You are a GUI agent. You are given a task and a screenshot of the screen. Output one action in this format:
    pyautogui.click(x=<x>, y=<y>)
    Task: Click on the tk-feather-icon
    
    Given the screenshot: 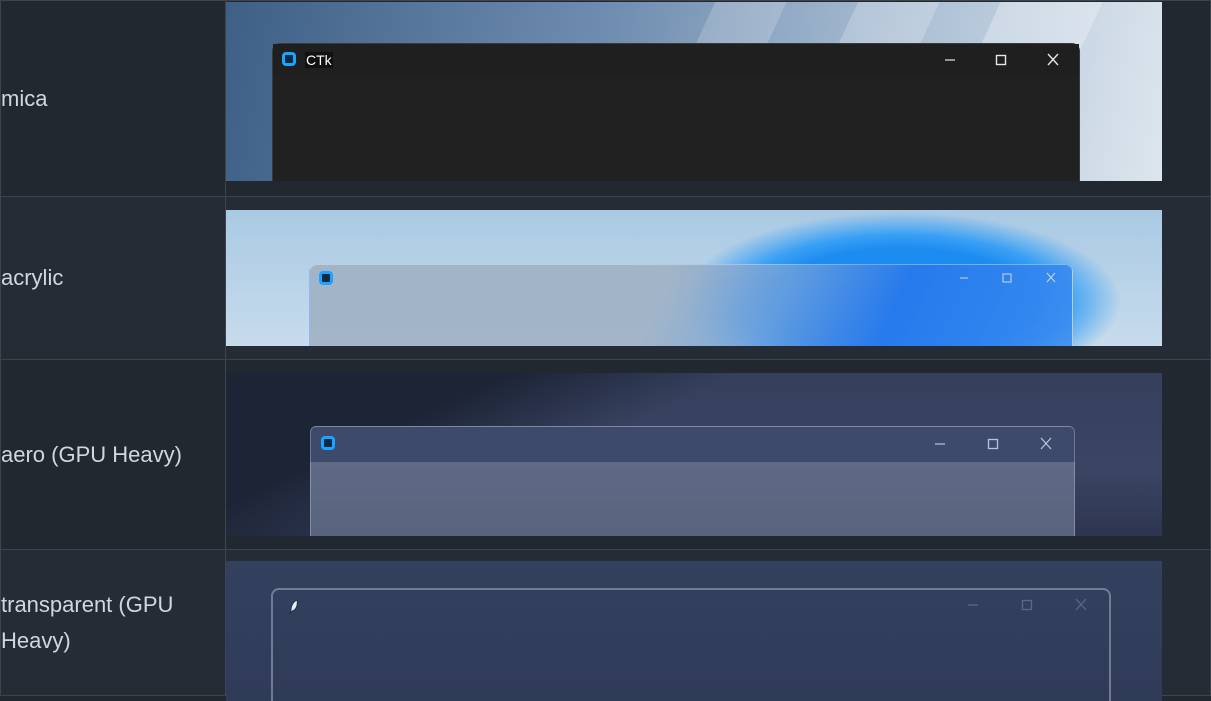 What is the action you would take?
    pyautogui.click(x=294, y=606)
    